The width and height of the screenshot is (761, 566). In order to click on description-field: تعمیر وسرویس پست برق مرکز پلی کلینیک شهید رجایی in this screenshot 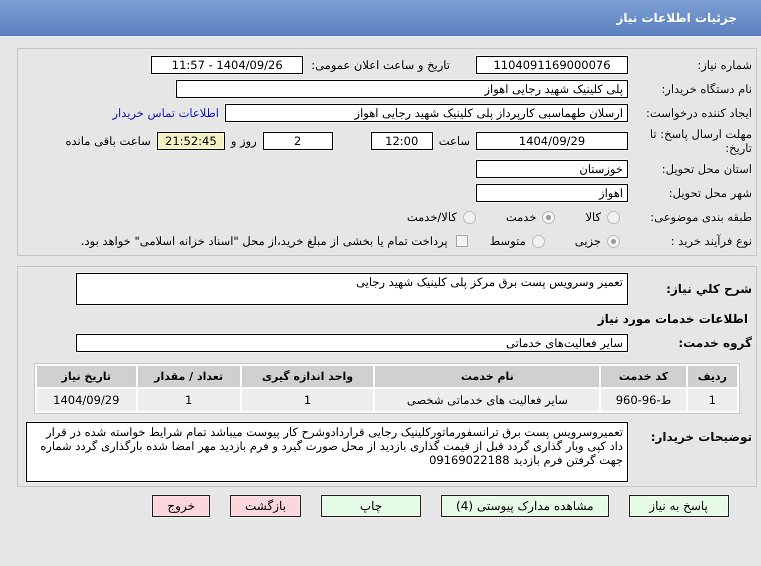, I will do `click(352, 289)`.